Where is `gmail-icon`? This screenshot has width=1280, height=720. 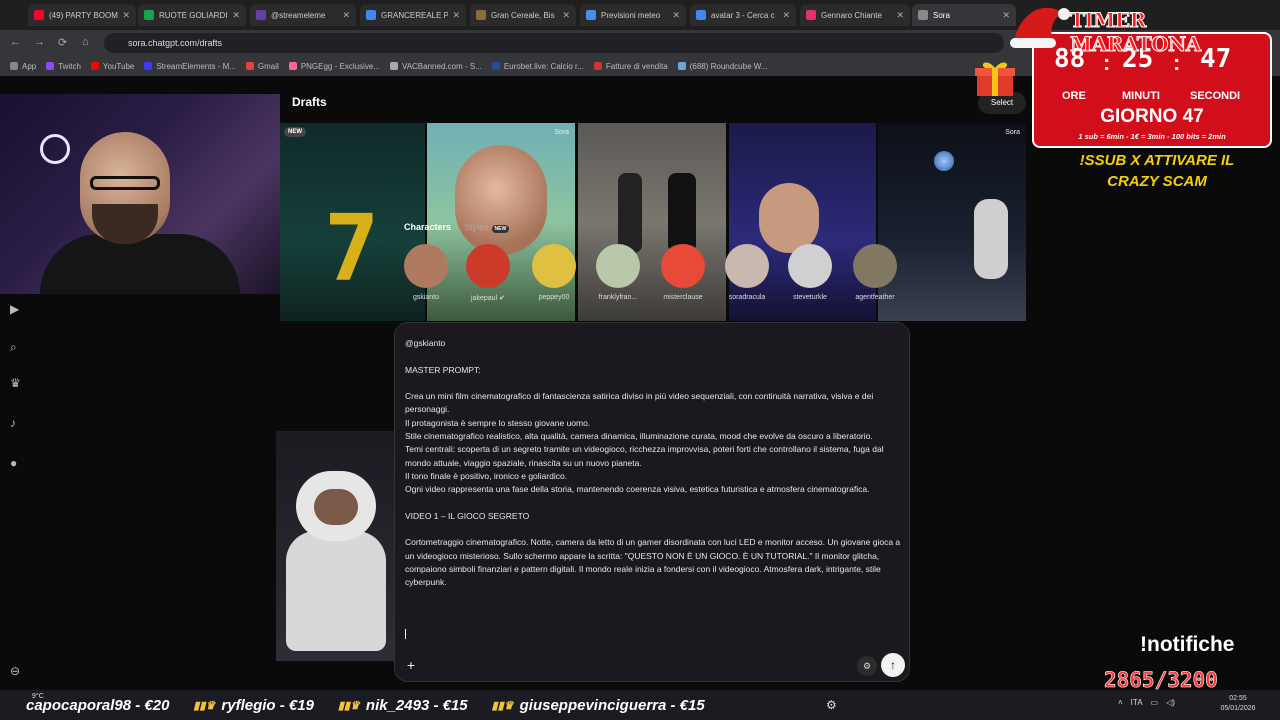 gmail-icon is located at coordinates (249, 66).